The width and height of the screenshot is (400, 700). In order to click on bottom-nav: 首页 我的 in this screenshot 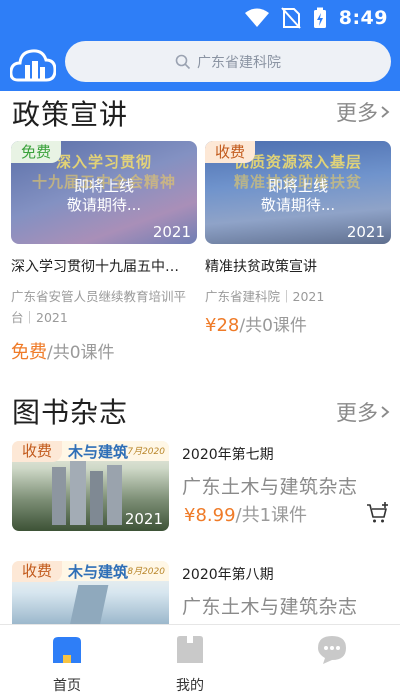, I will do `click(200, 662)`.